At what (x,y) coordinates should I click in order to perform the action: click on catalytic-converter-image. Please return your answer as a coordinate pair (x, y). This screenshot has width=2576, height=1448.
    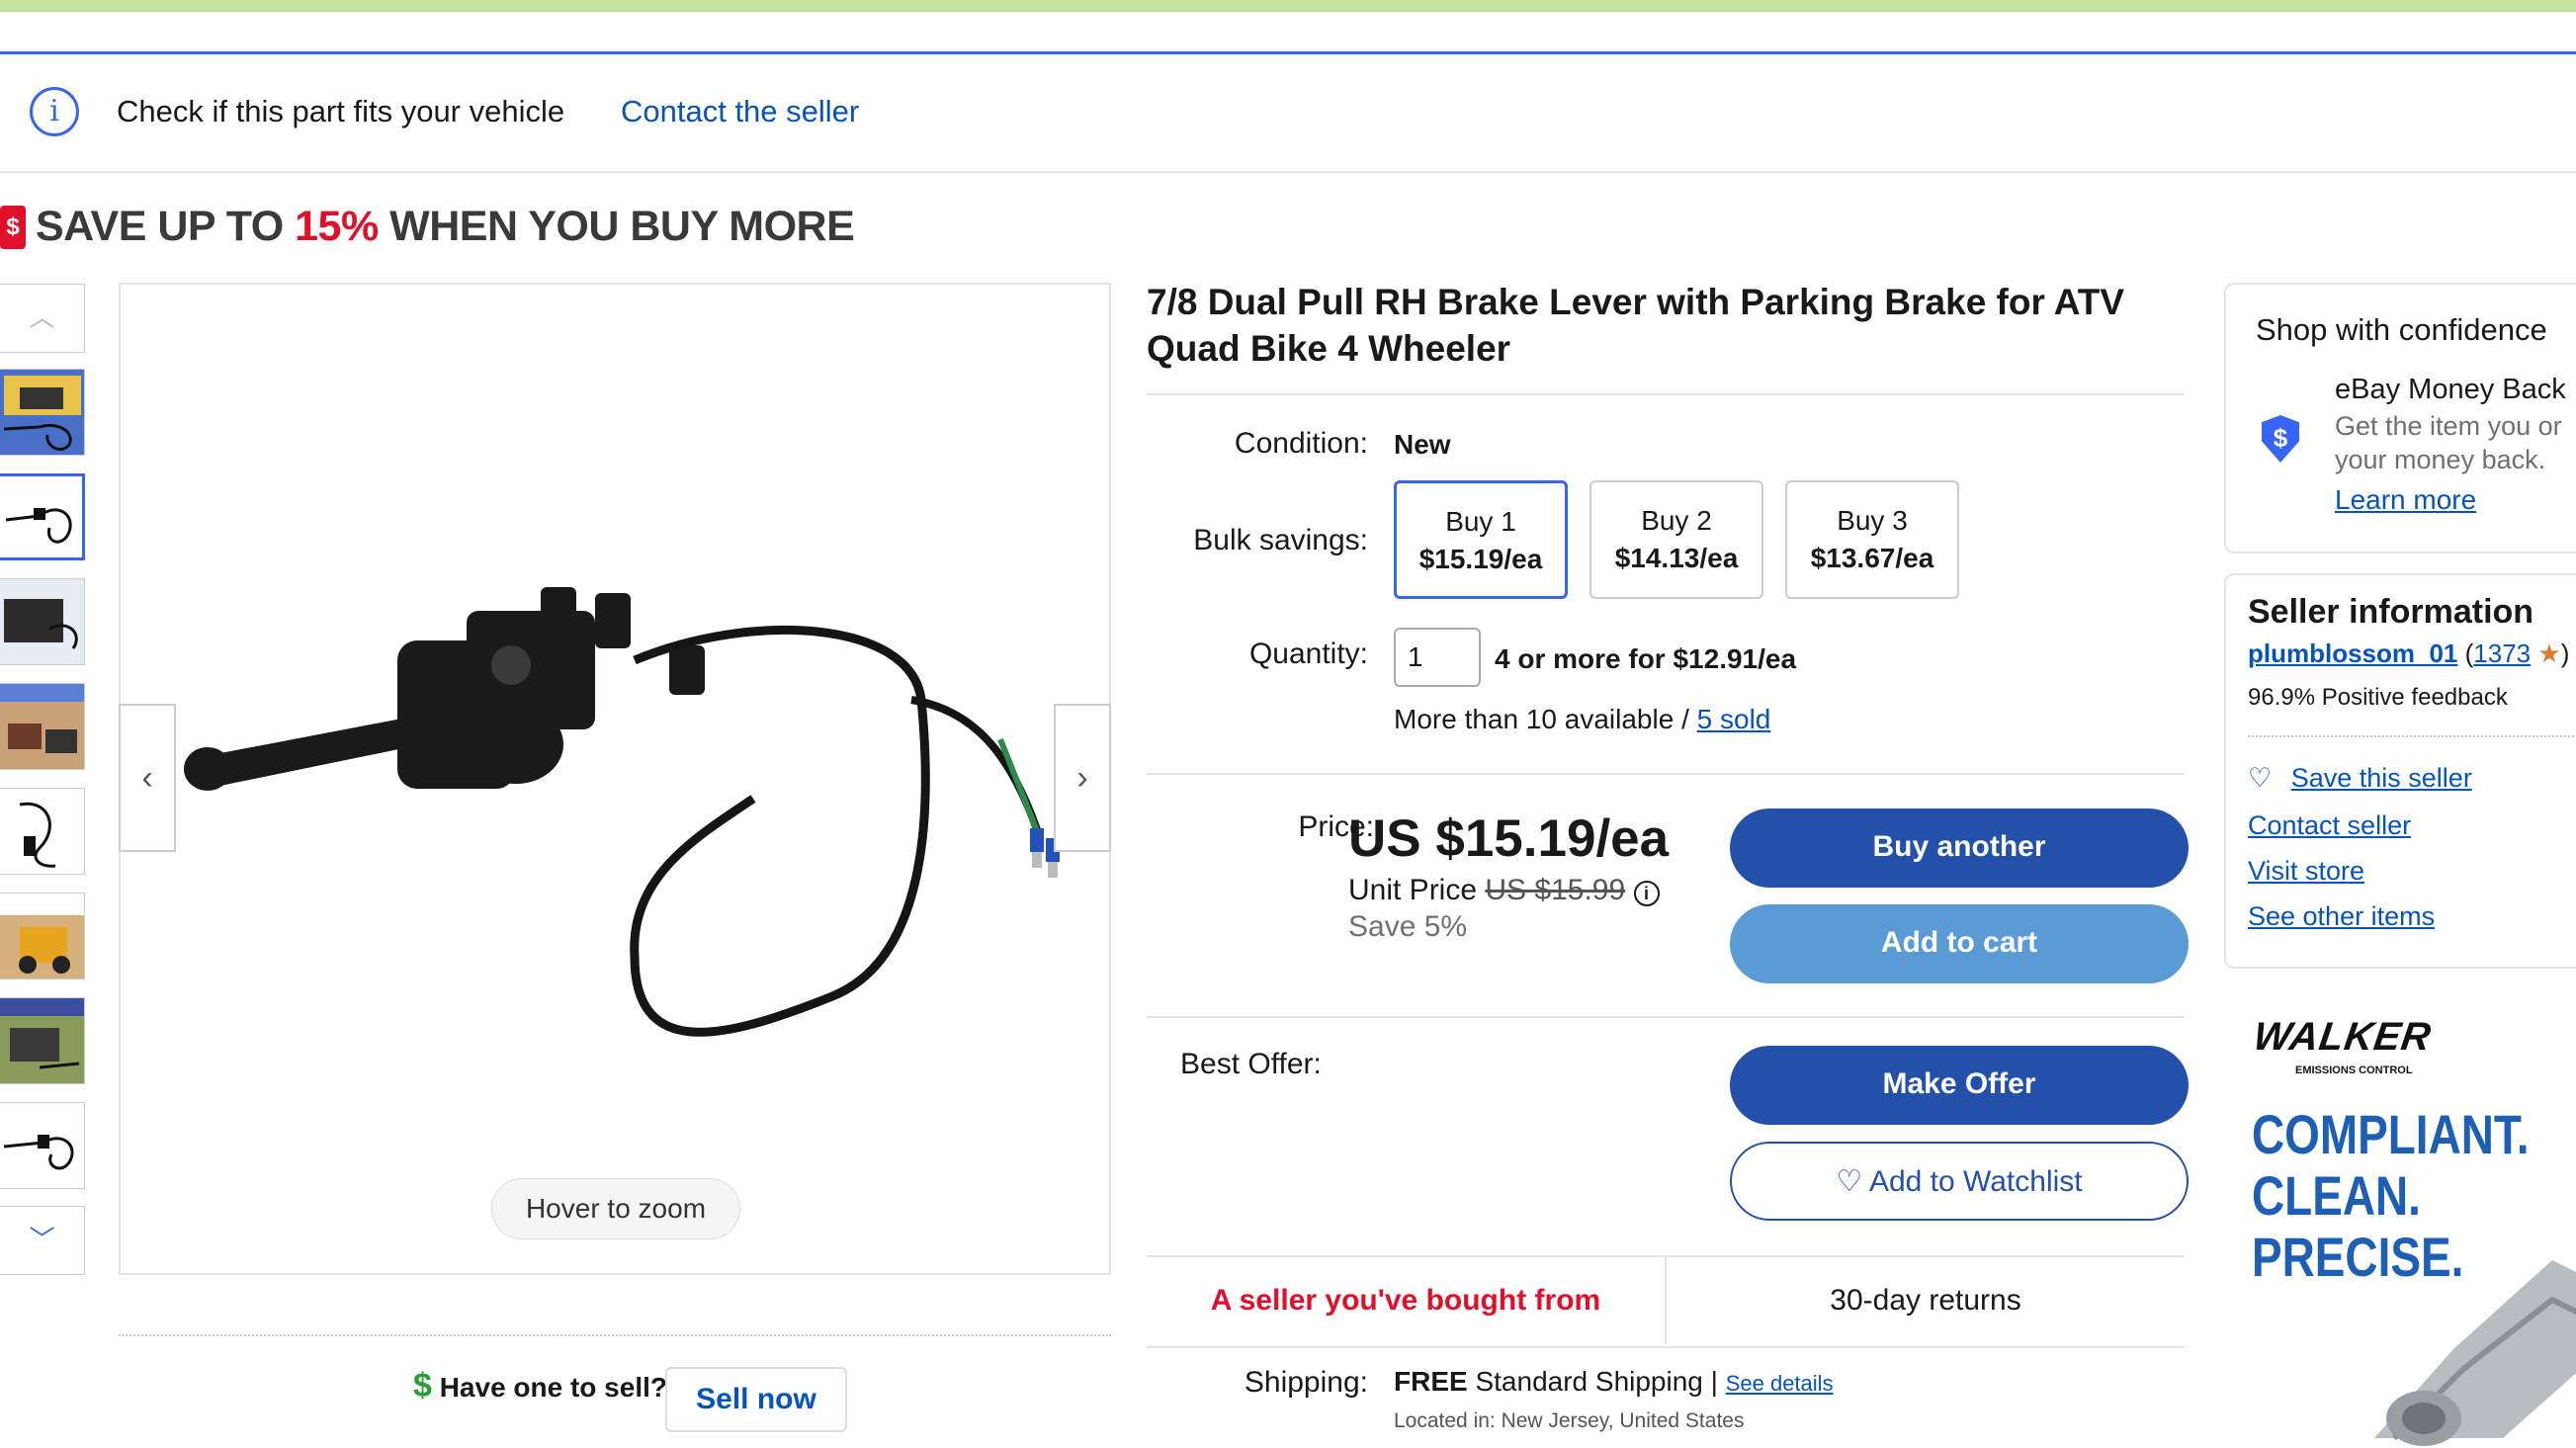
    Looking at the image, I should click on (2475, 1353).